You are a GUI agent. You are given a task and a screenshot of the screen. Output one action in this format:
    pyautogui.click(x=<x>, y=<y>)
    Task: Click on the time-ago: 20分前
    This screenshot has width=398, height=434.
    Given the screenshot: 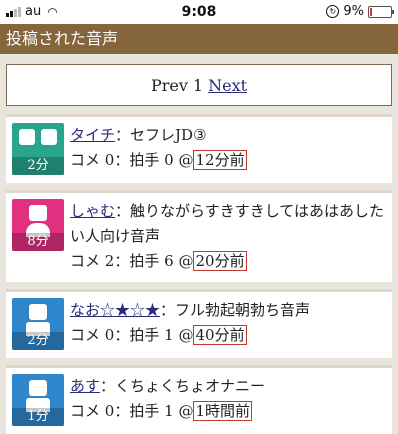 What is the action you would take?
    pyautogui.click(x=220, y=261)
    